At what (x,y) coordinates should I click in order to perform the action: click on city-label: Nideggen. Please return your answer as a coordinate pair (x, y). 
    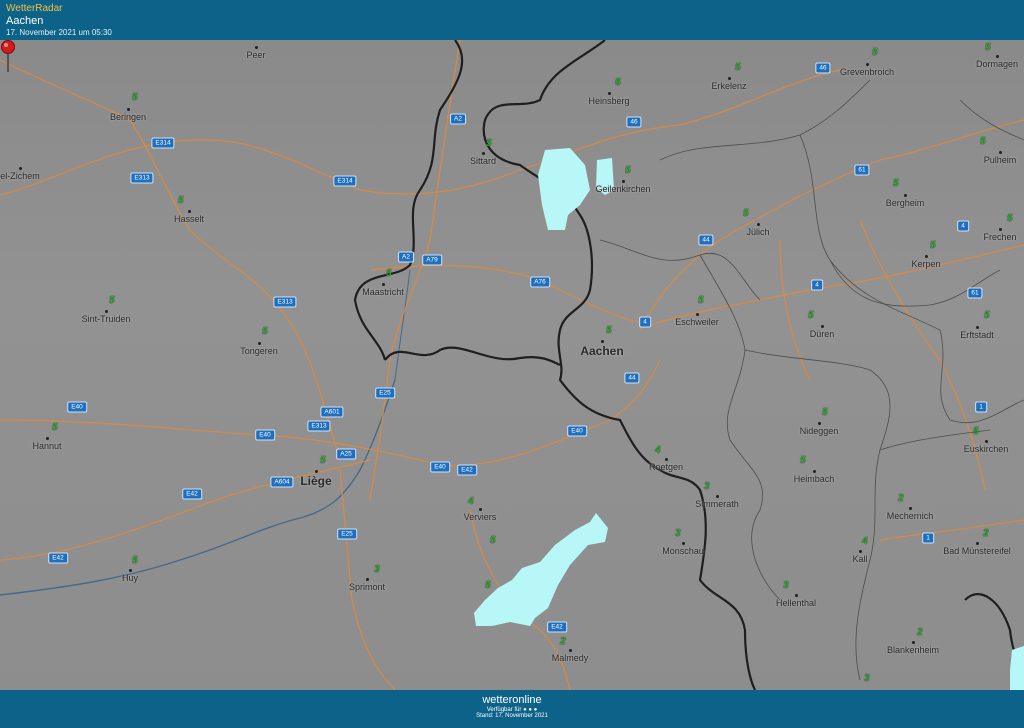
    Looking at the image, I should click on (819, 431).